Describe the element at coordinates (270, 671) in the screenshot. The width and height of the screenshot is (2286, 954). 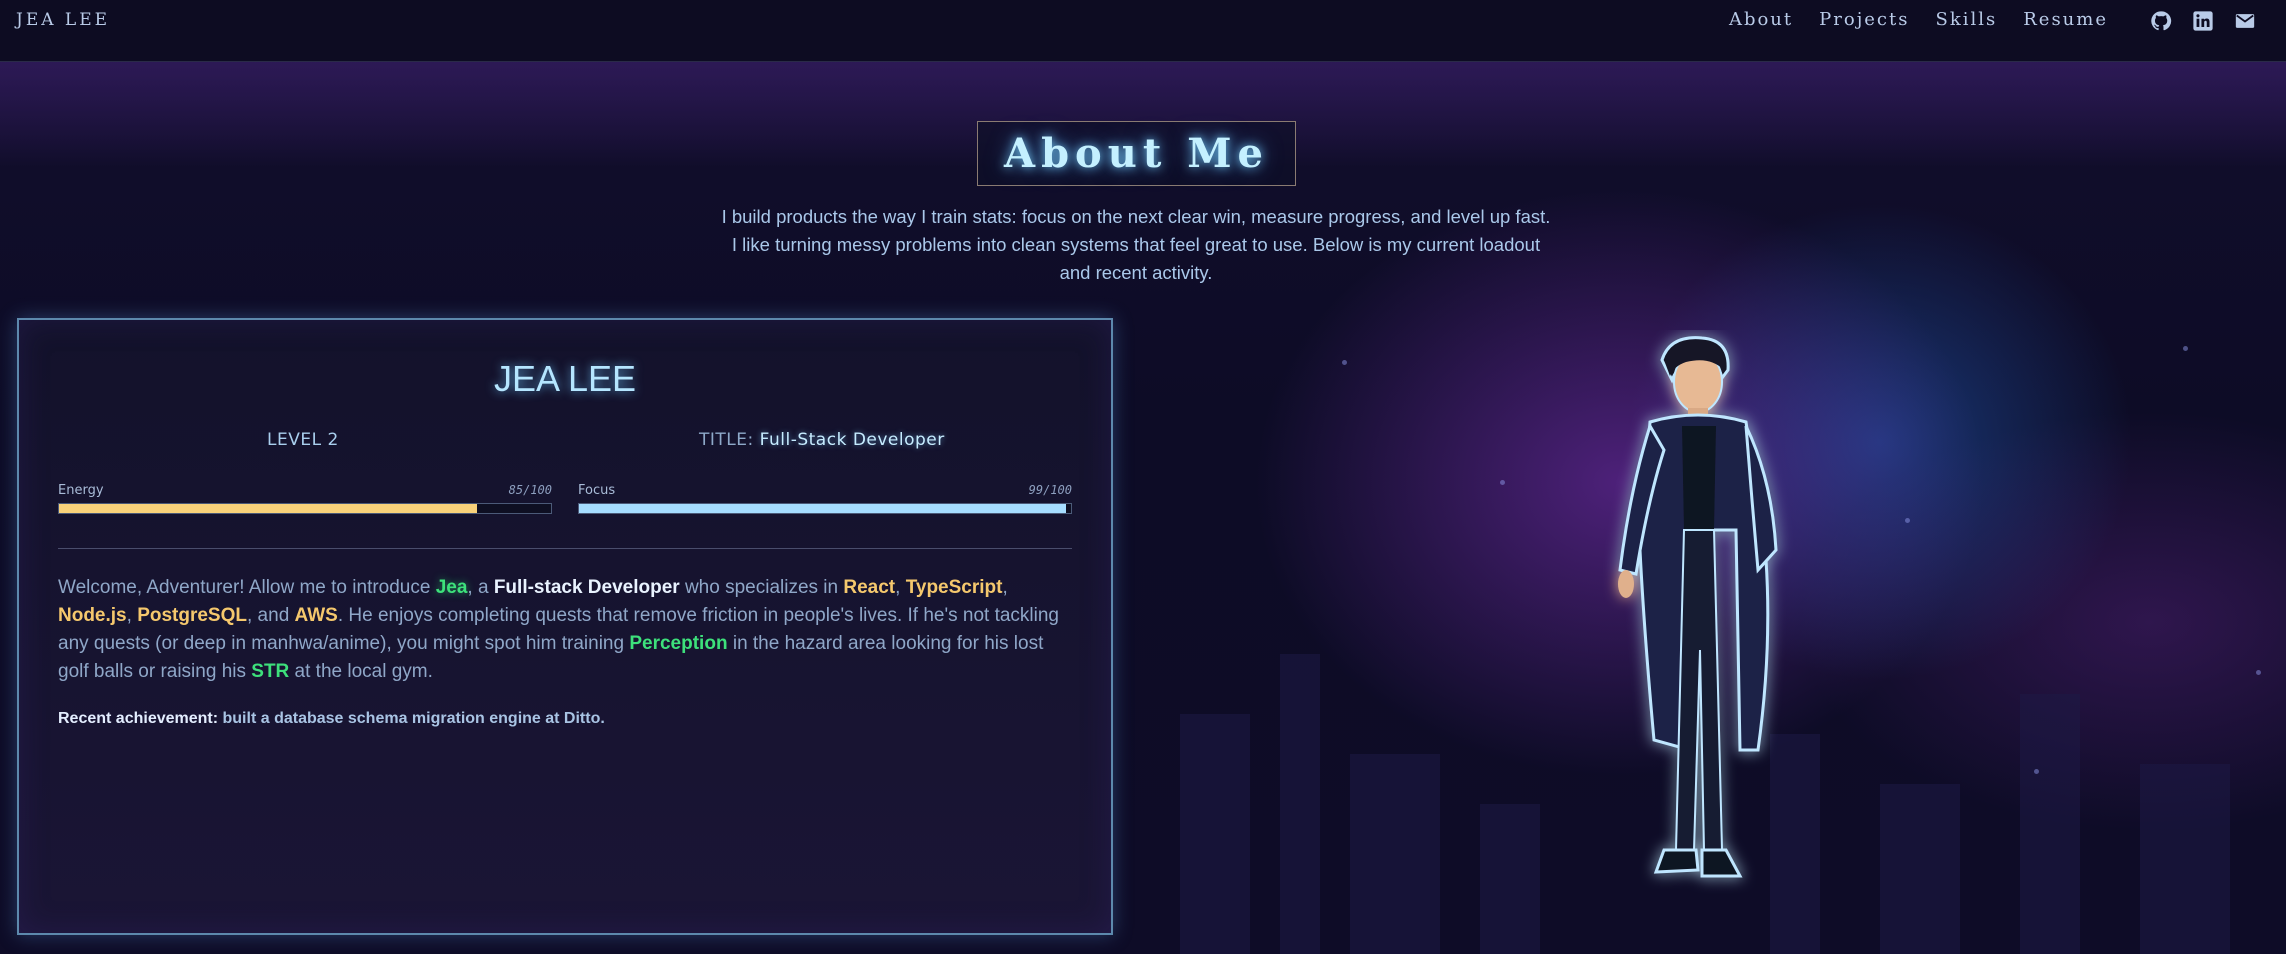
I see `stat-highlight: STR` at that location.